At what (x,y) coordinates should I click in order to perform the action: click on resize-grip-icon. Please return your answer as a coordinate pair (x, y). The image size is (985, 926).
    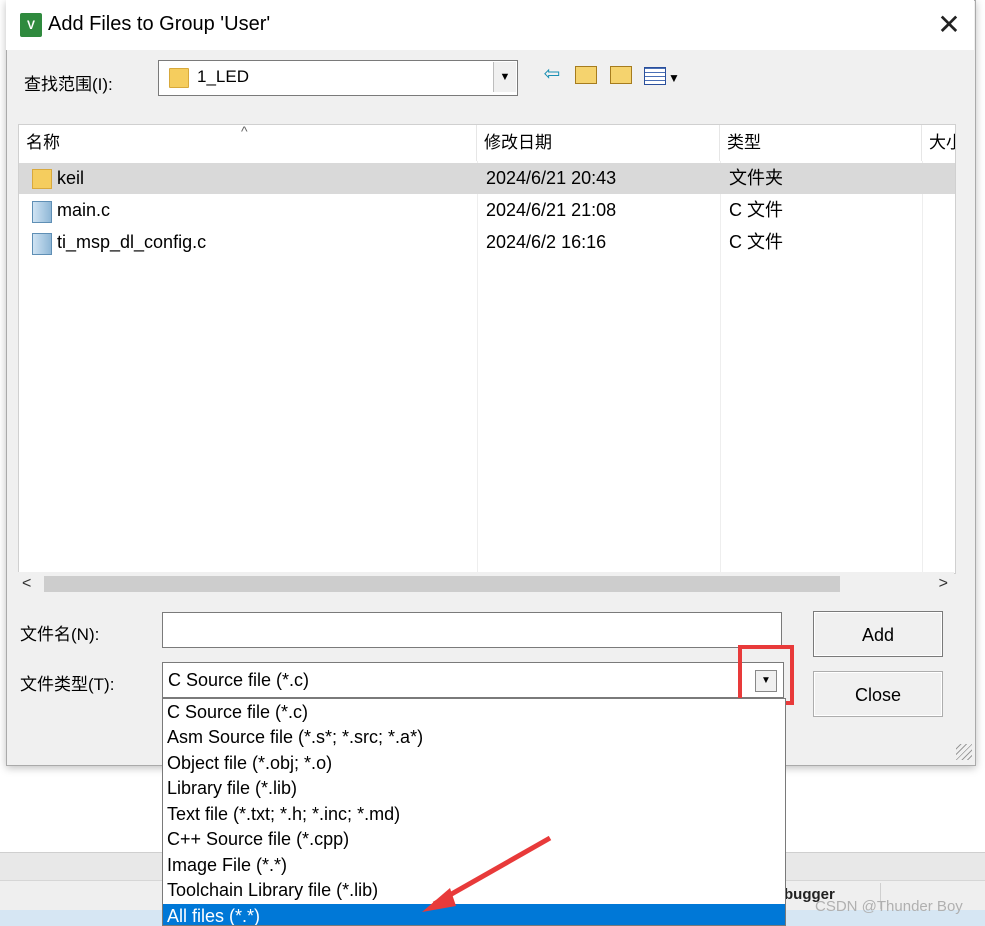
    Looking at the image, I should click on (964, 752).